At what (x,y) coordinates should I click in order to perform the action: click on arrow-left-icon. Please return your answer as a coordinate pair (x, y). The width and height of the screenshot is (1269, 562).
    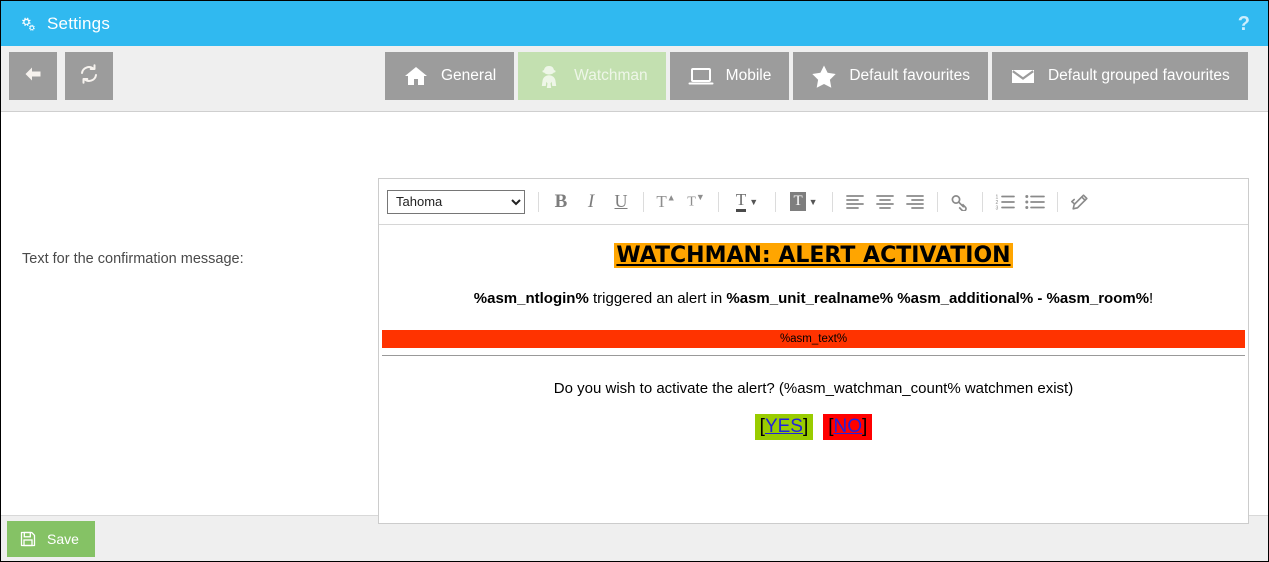
    Looking at the image, I should click on (33, 76).